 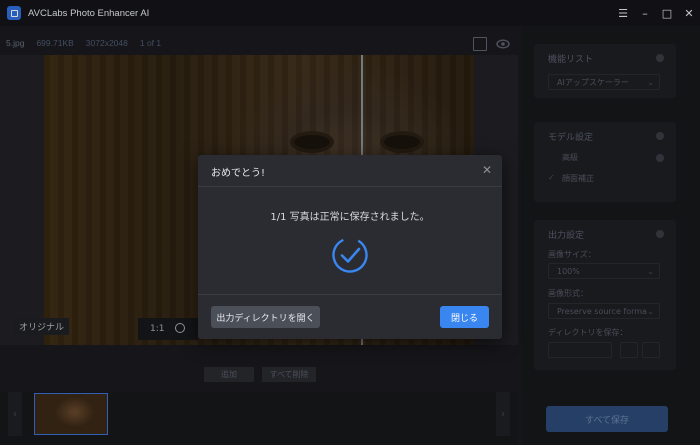 I want to click on dialog-close-button: 閉じる, so click(x=464, y=317).